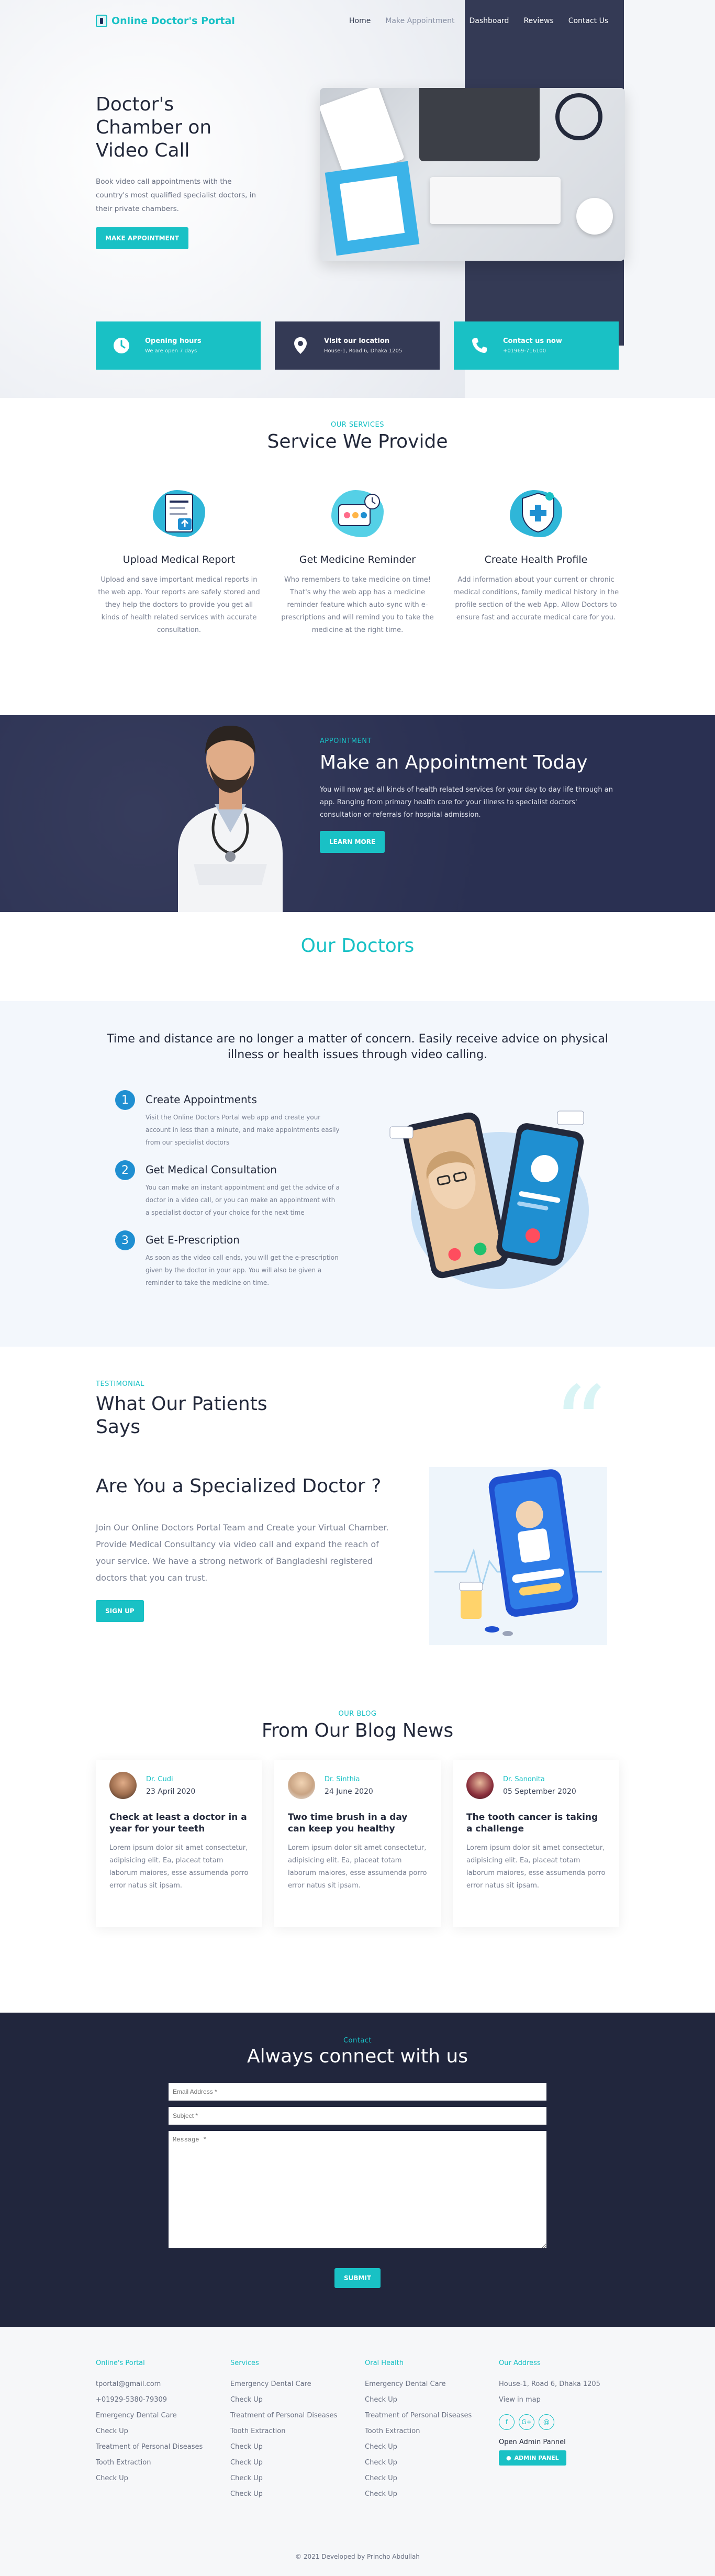 This screenshot has height=2576, width=715. I want to click on message-field, so click(357, 2189).